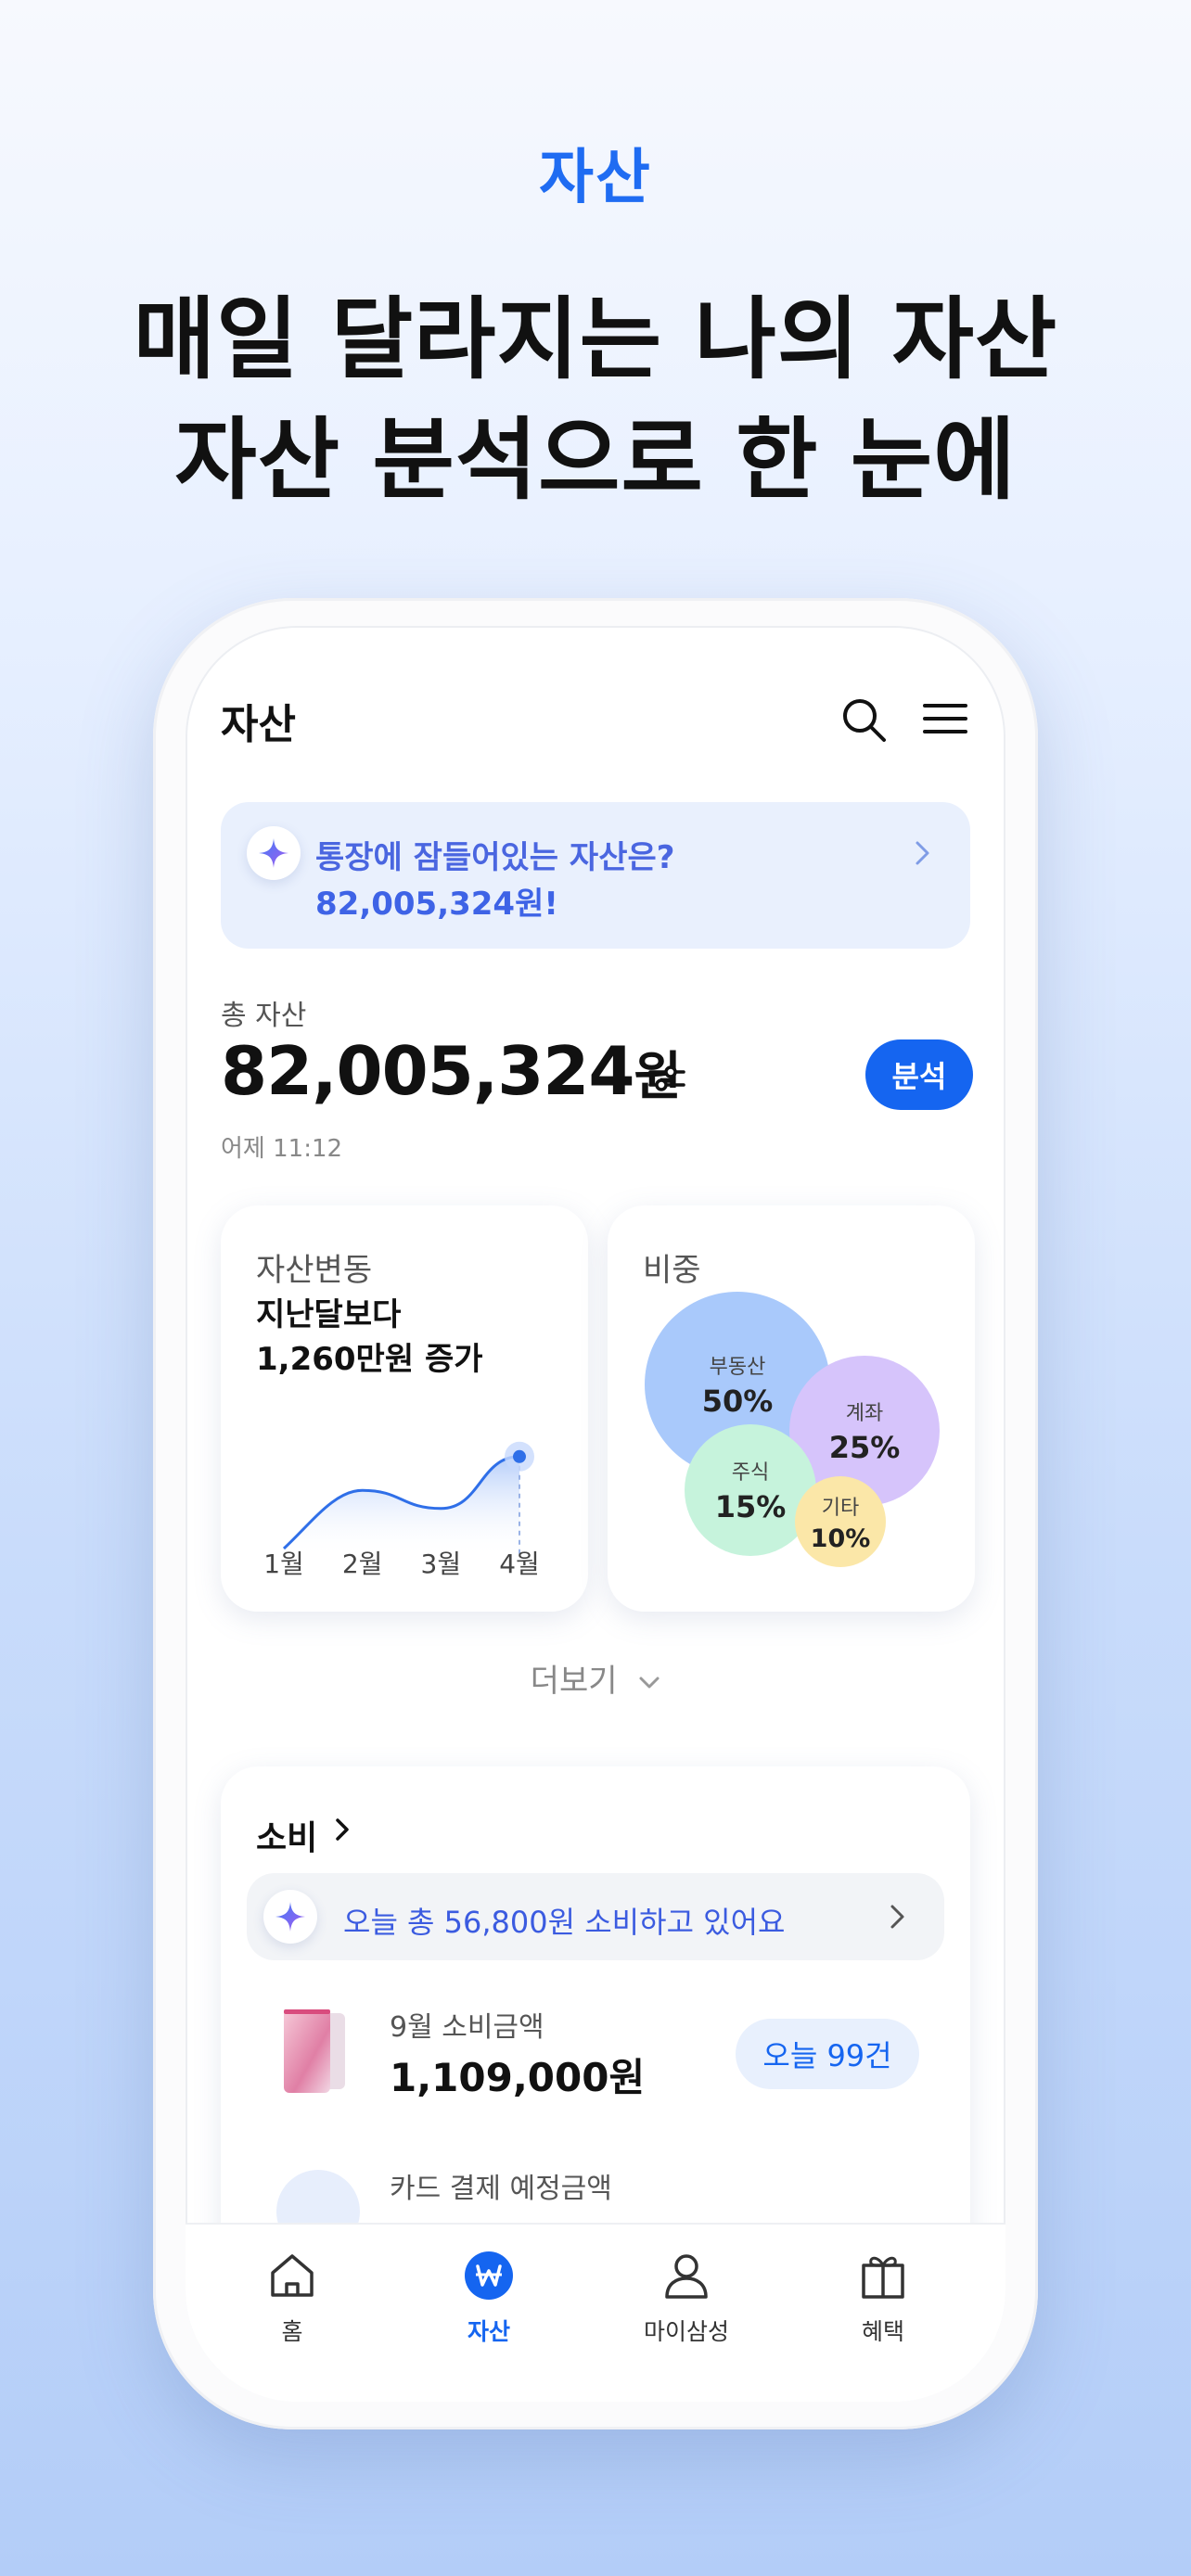 The width and height of the screenshot is (1191, 2576). I want to click on asset-weight-title: 비중, so click(672, 1270).